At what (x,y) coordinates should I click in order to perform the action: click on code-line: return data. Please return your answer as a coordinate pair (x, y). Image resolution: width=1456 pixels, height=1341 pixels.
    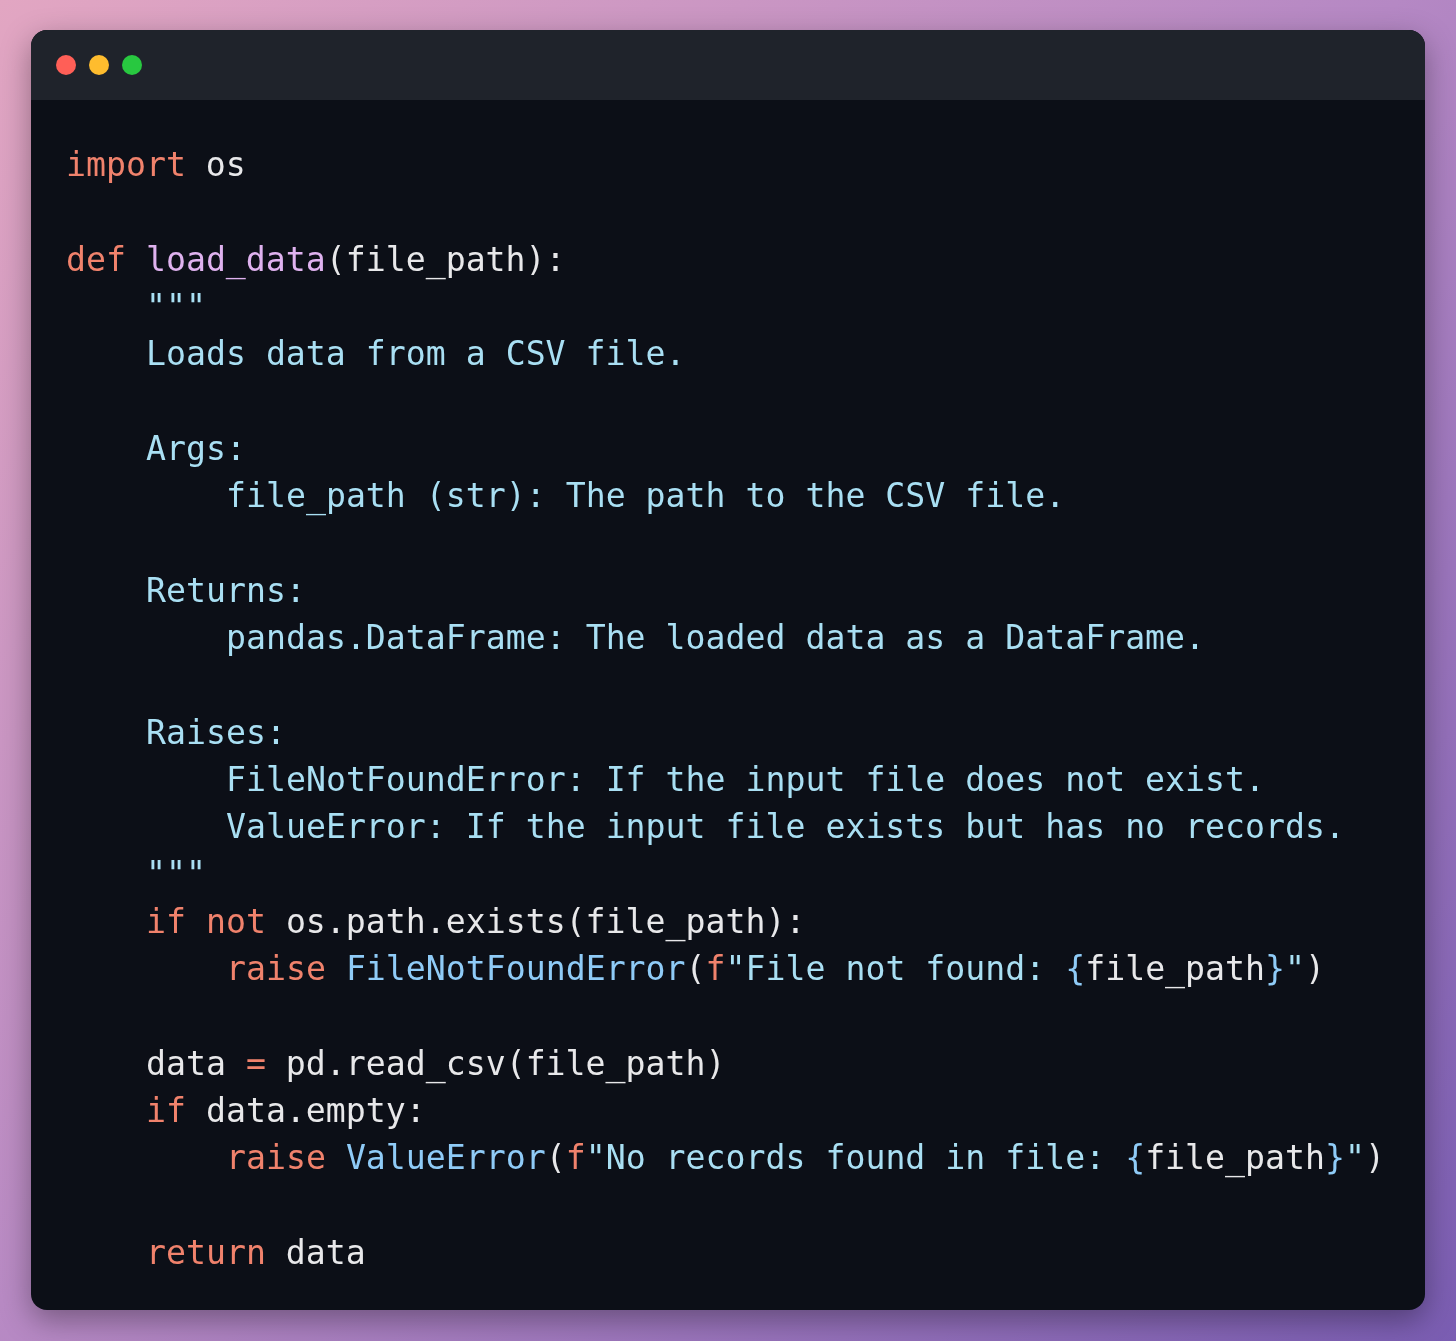
    Looking at the image, I should click on (256, 1252).